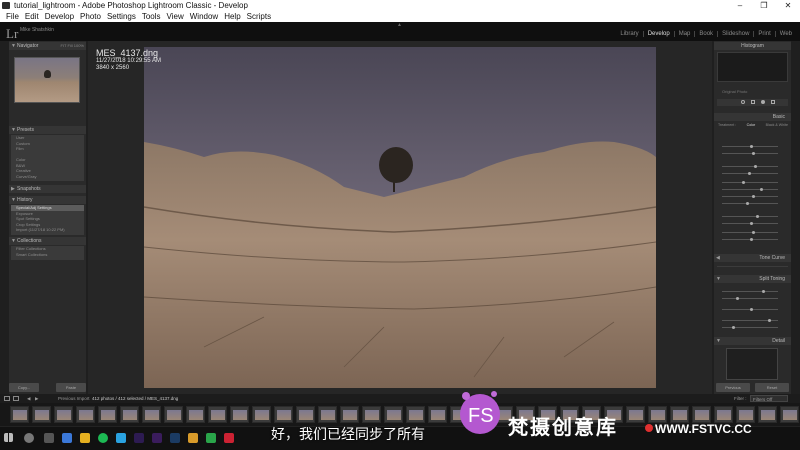 The height and width of the screenshot is (450, 800). I want to click on paste-button: Paste, so click(71, 387).